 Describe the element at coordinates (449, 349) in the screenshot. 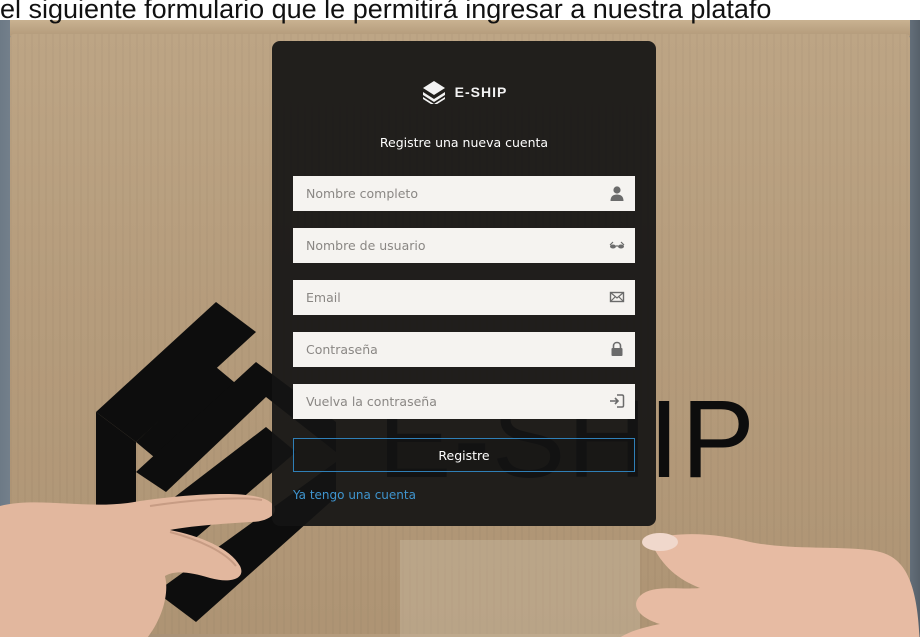

I see `password-input` at that location.